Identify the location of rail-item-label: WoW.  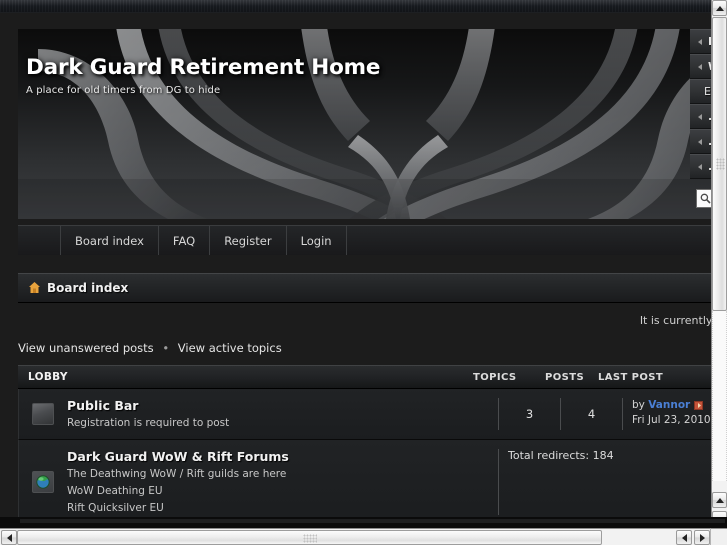
(709, 66).